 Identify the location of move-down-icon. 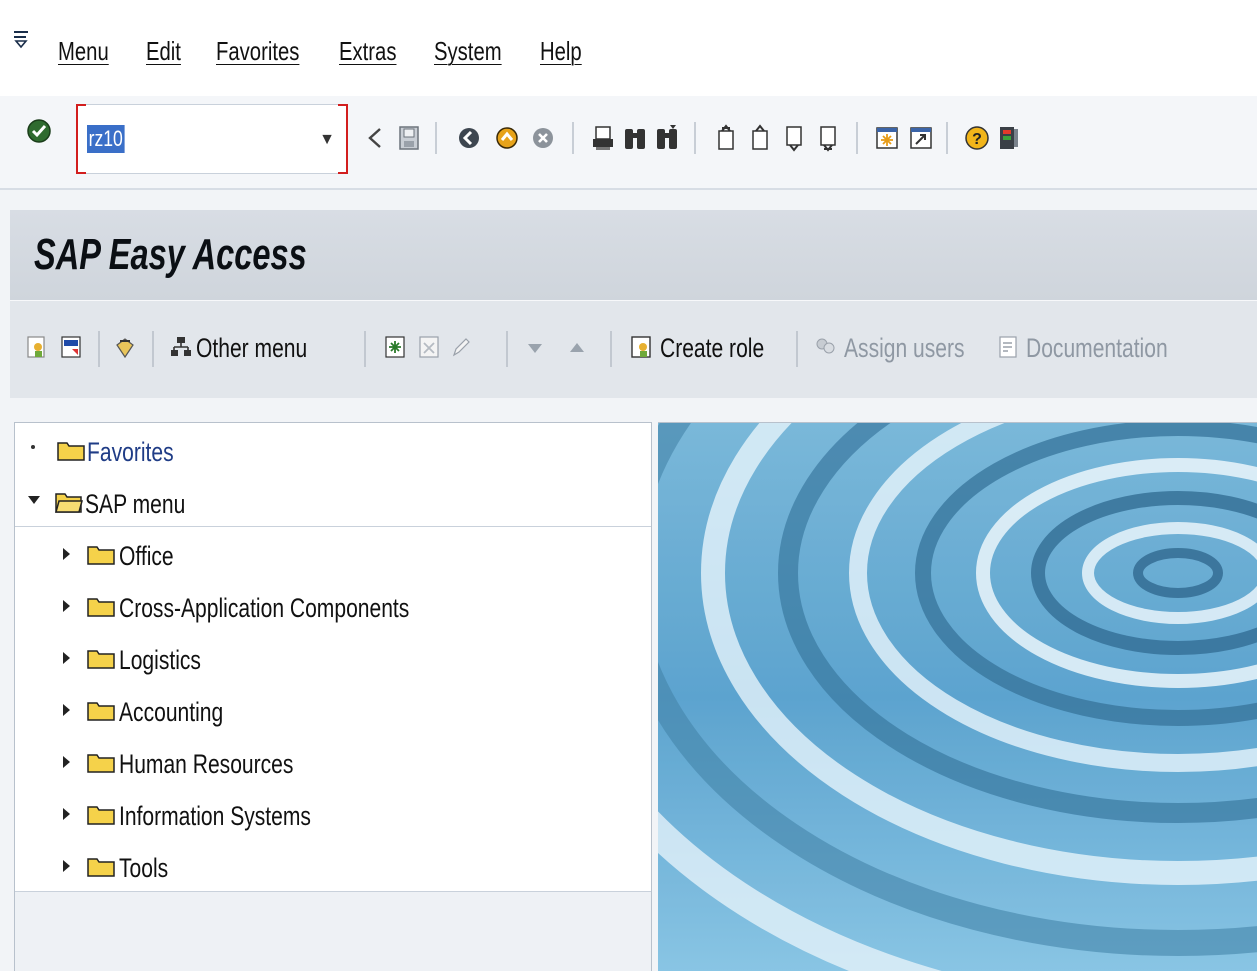
(535, 347).